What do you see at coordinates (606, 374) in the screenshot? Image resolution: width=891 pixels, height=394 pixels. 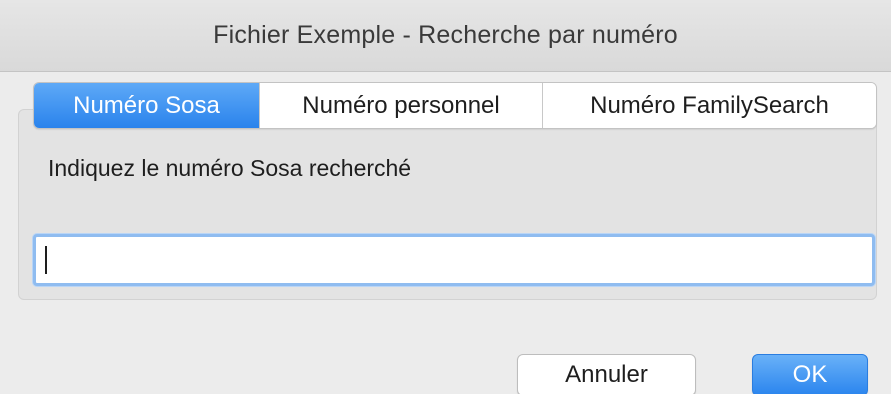 I see `cancel-button: Annuler` at bounding box center [606, 374].